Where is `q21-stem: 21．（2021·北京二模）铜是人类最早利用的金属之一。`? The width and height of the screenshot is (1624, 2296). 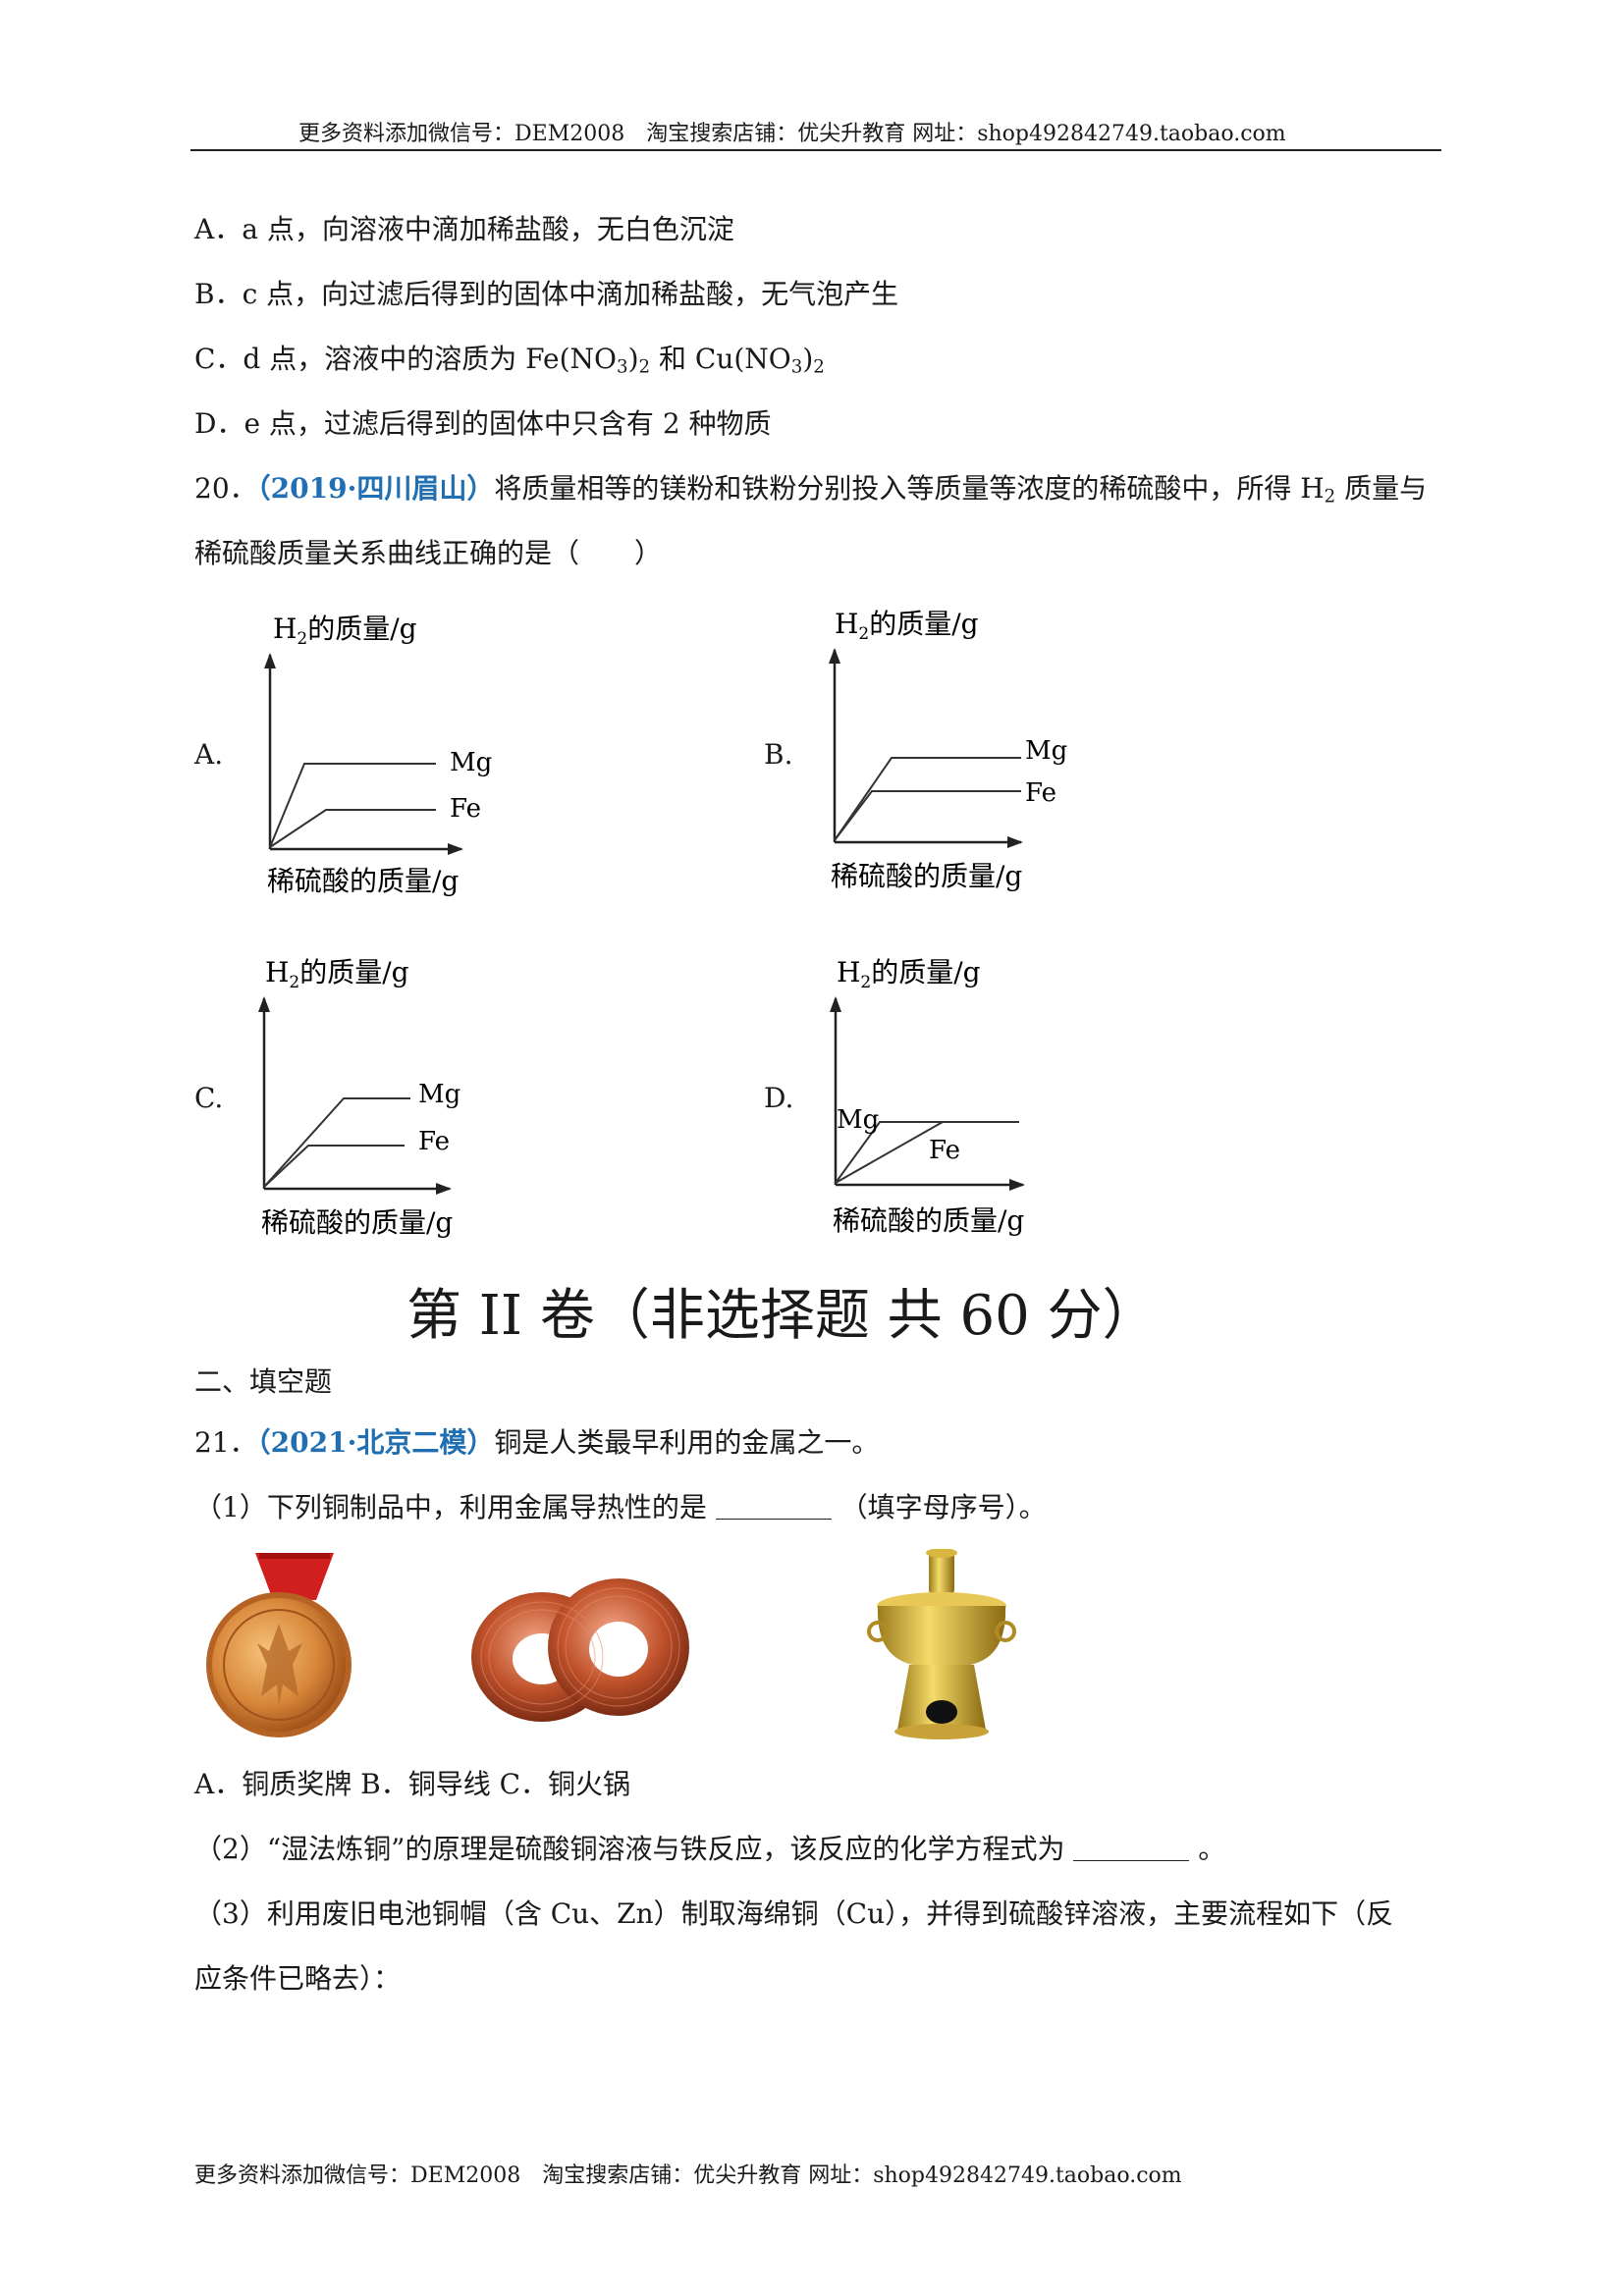
q21-stem: 21．（2021·北京二模）铜是人类最早利用的金属之一。 is located at coordinates (537, 1442).